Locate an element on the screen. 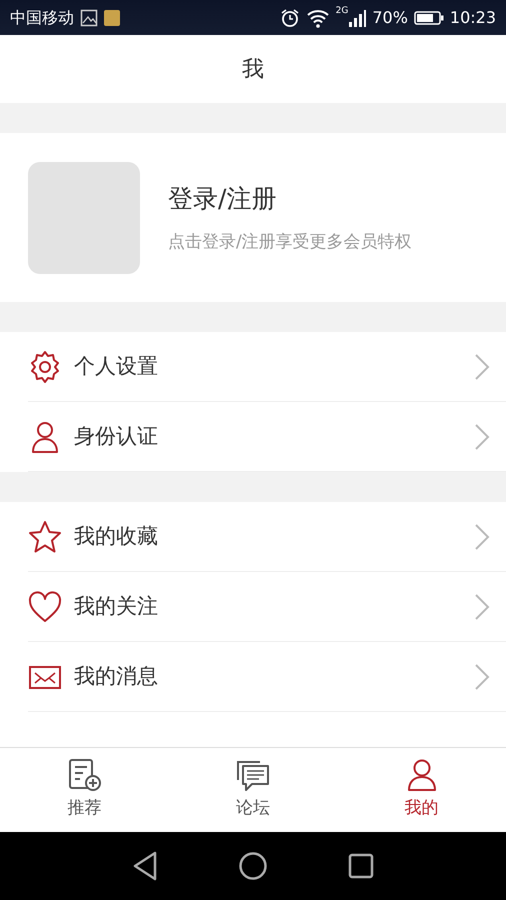 The height and width of the screenshot is (900, 506). wifi-icon is located at coordinates (318, 18).